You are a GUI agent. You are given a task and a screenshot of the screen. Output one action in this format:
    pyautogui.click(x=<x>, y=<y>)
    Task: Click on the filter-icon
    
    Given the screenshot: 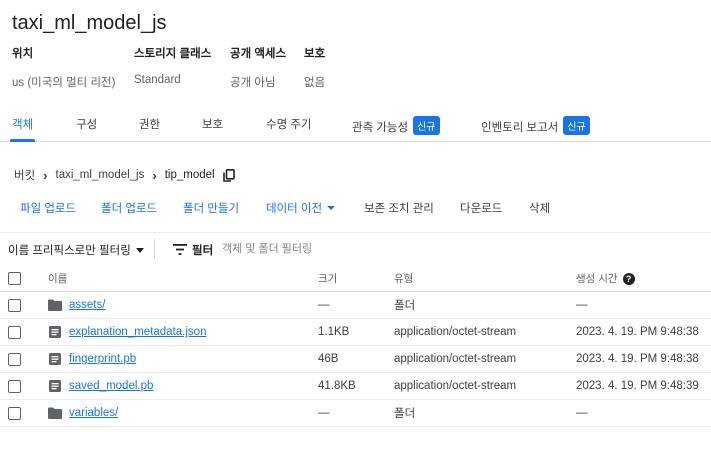 What is the action you would take?
    pyautogui.click(x=180, y=249)
    